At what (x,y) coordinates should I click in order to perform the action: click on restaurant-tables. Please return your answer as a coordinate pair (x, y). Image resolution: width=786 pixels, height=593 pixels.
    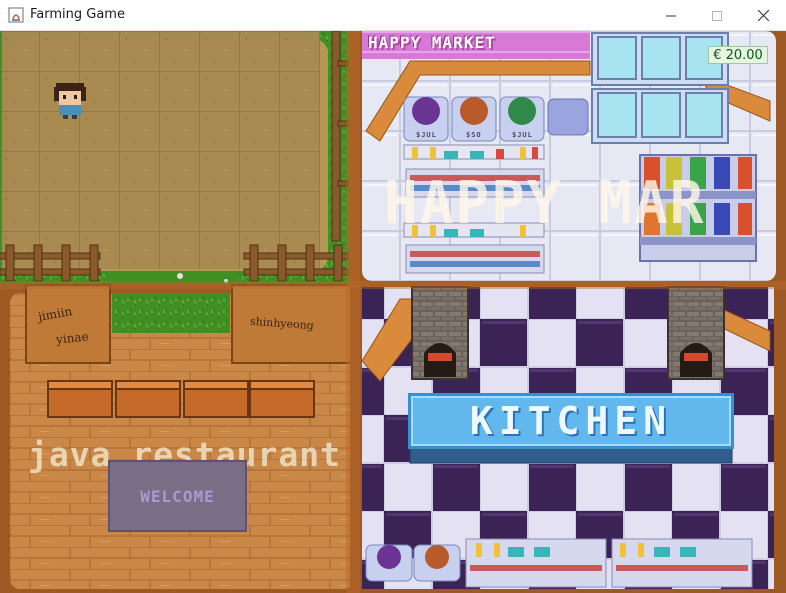
    Looking at the image, I should click on (181, 399).